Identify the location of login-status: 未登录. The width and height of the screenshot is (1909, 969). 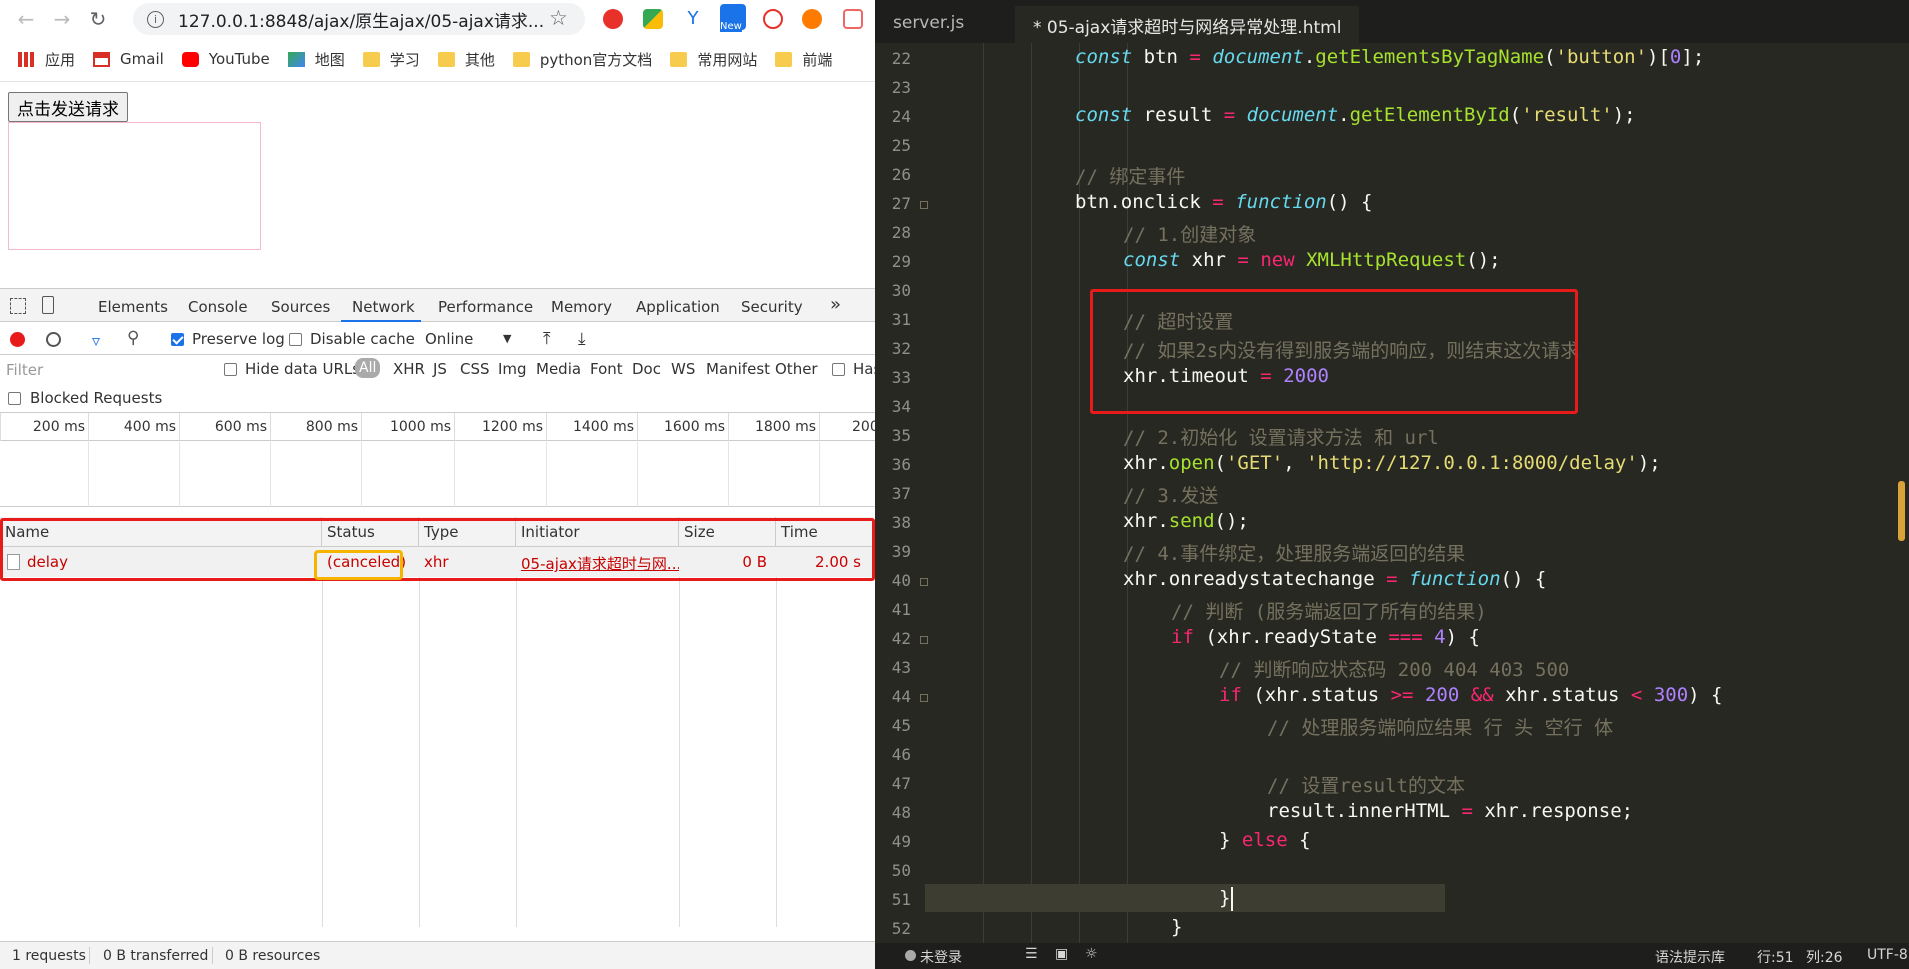
(941, 957).